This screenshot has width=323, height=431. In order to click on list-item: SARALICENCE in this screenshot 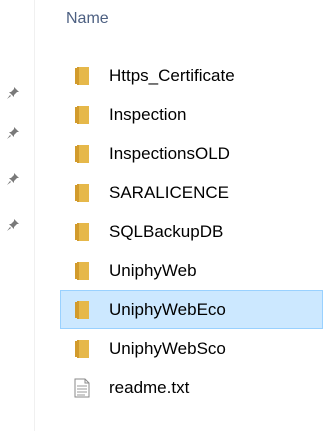, I will do `click(191, 192)`.